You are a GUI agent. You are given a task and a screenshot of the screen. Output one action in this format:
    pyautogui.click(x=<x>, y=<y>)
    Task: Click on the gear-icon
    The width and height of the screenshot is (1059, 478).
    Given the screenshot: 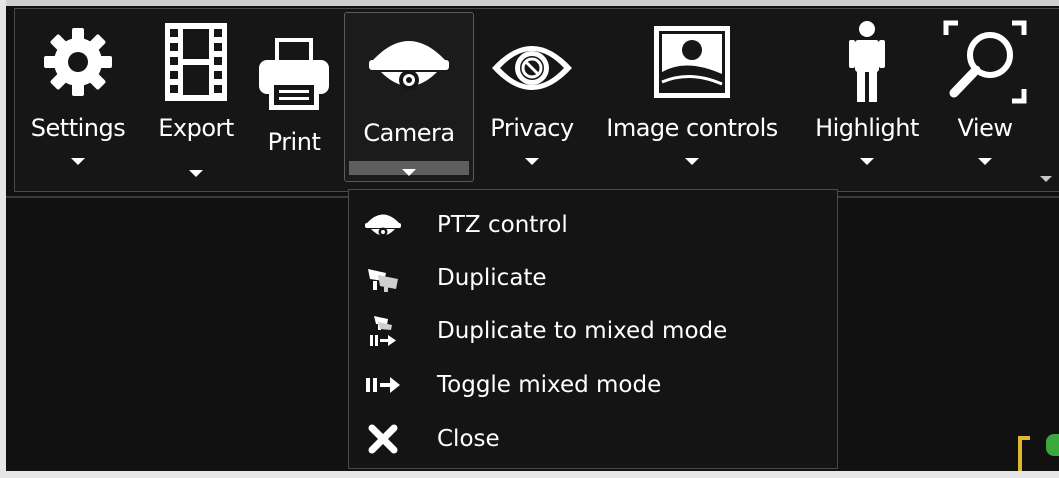 What is the action you would take?
    pyautogui.click(x=78, y=62)
    